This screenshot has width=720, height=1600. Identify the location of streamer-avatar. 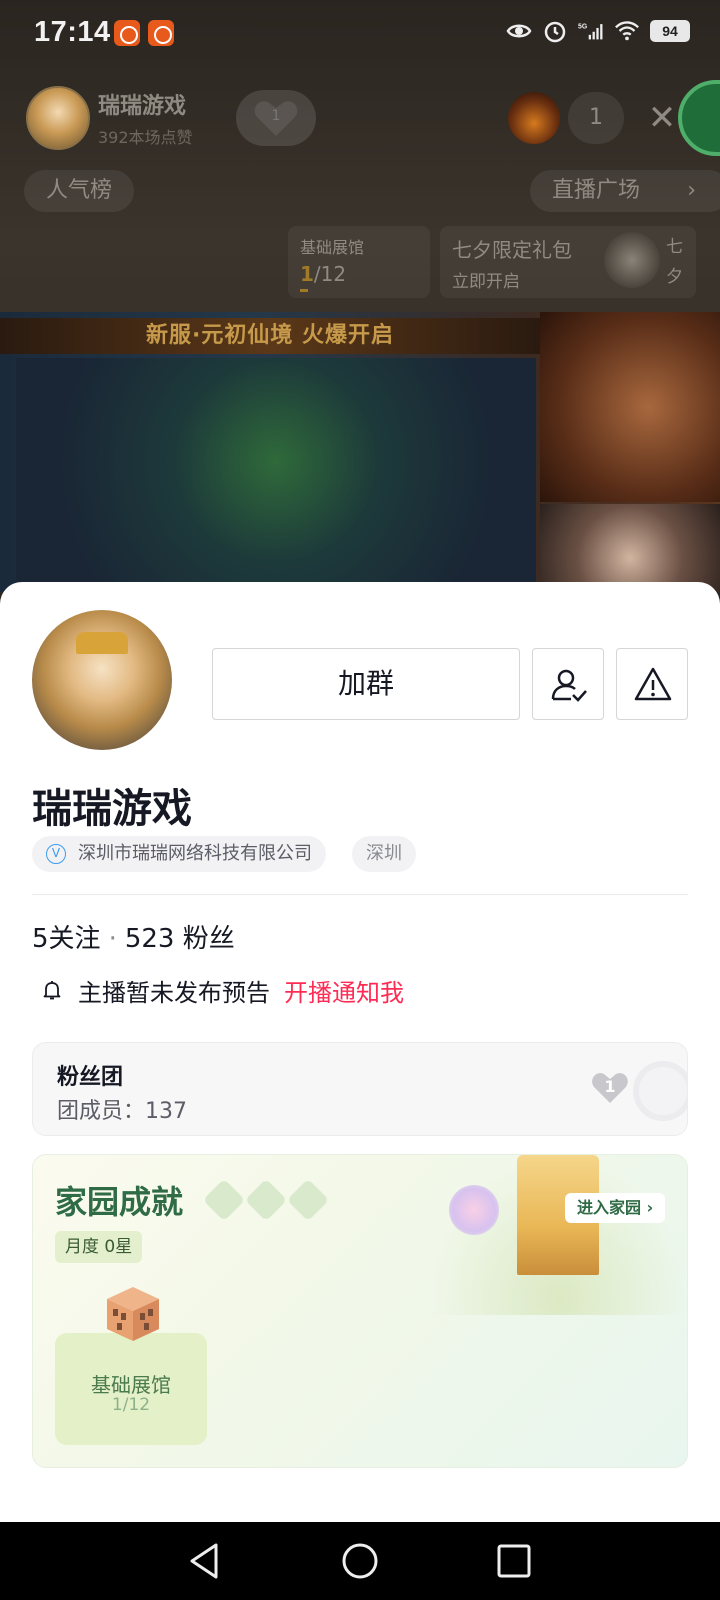
(58, 118).